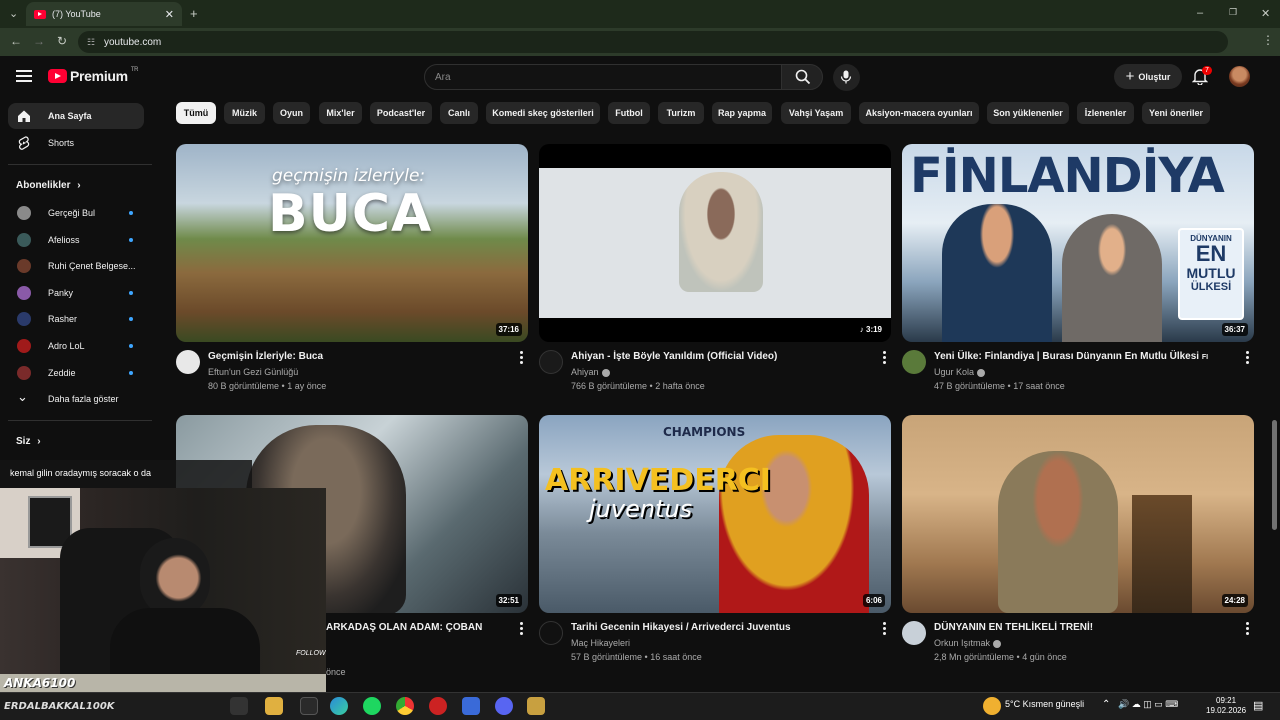 This screenshot has height=720, width=1280. What do you see at coordinates (1233, 12) in the screenshot?
I see `restore-icon: ❐` at bounding box center [1233, 12].